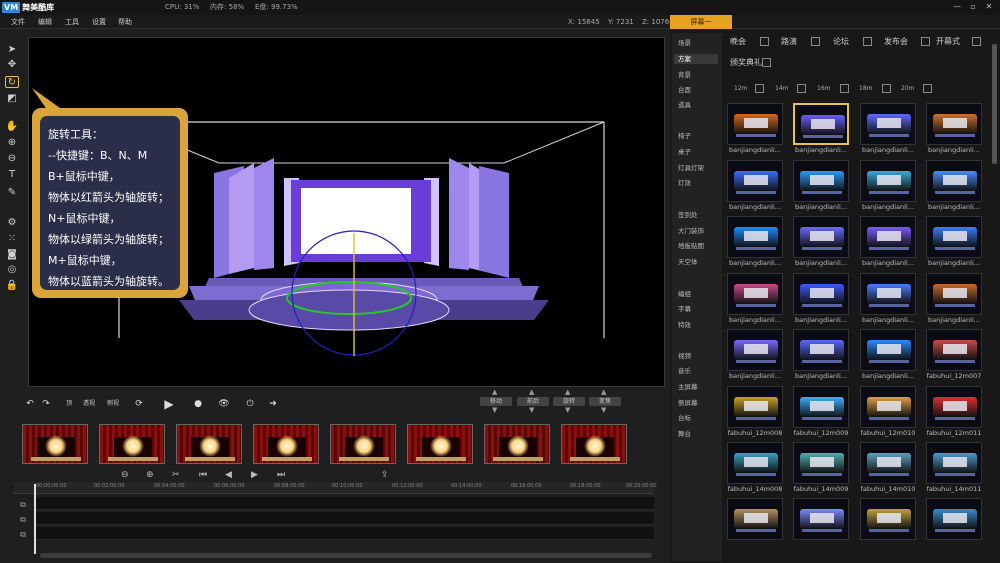 The image size is (1000, 563). What do you see at coordinates (989, 7) in the screenshot?
I see `close-button: ✕` at bounding box center [989, 7].